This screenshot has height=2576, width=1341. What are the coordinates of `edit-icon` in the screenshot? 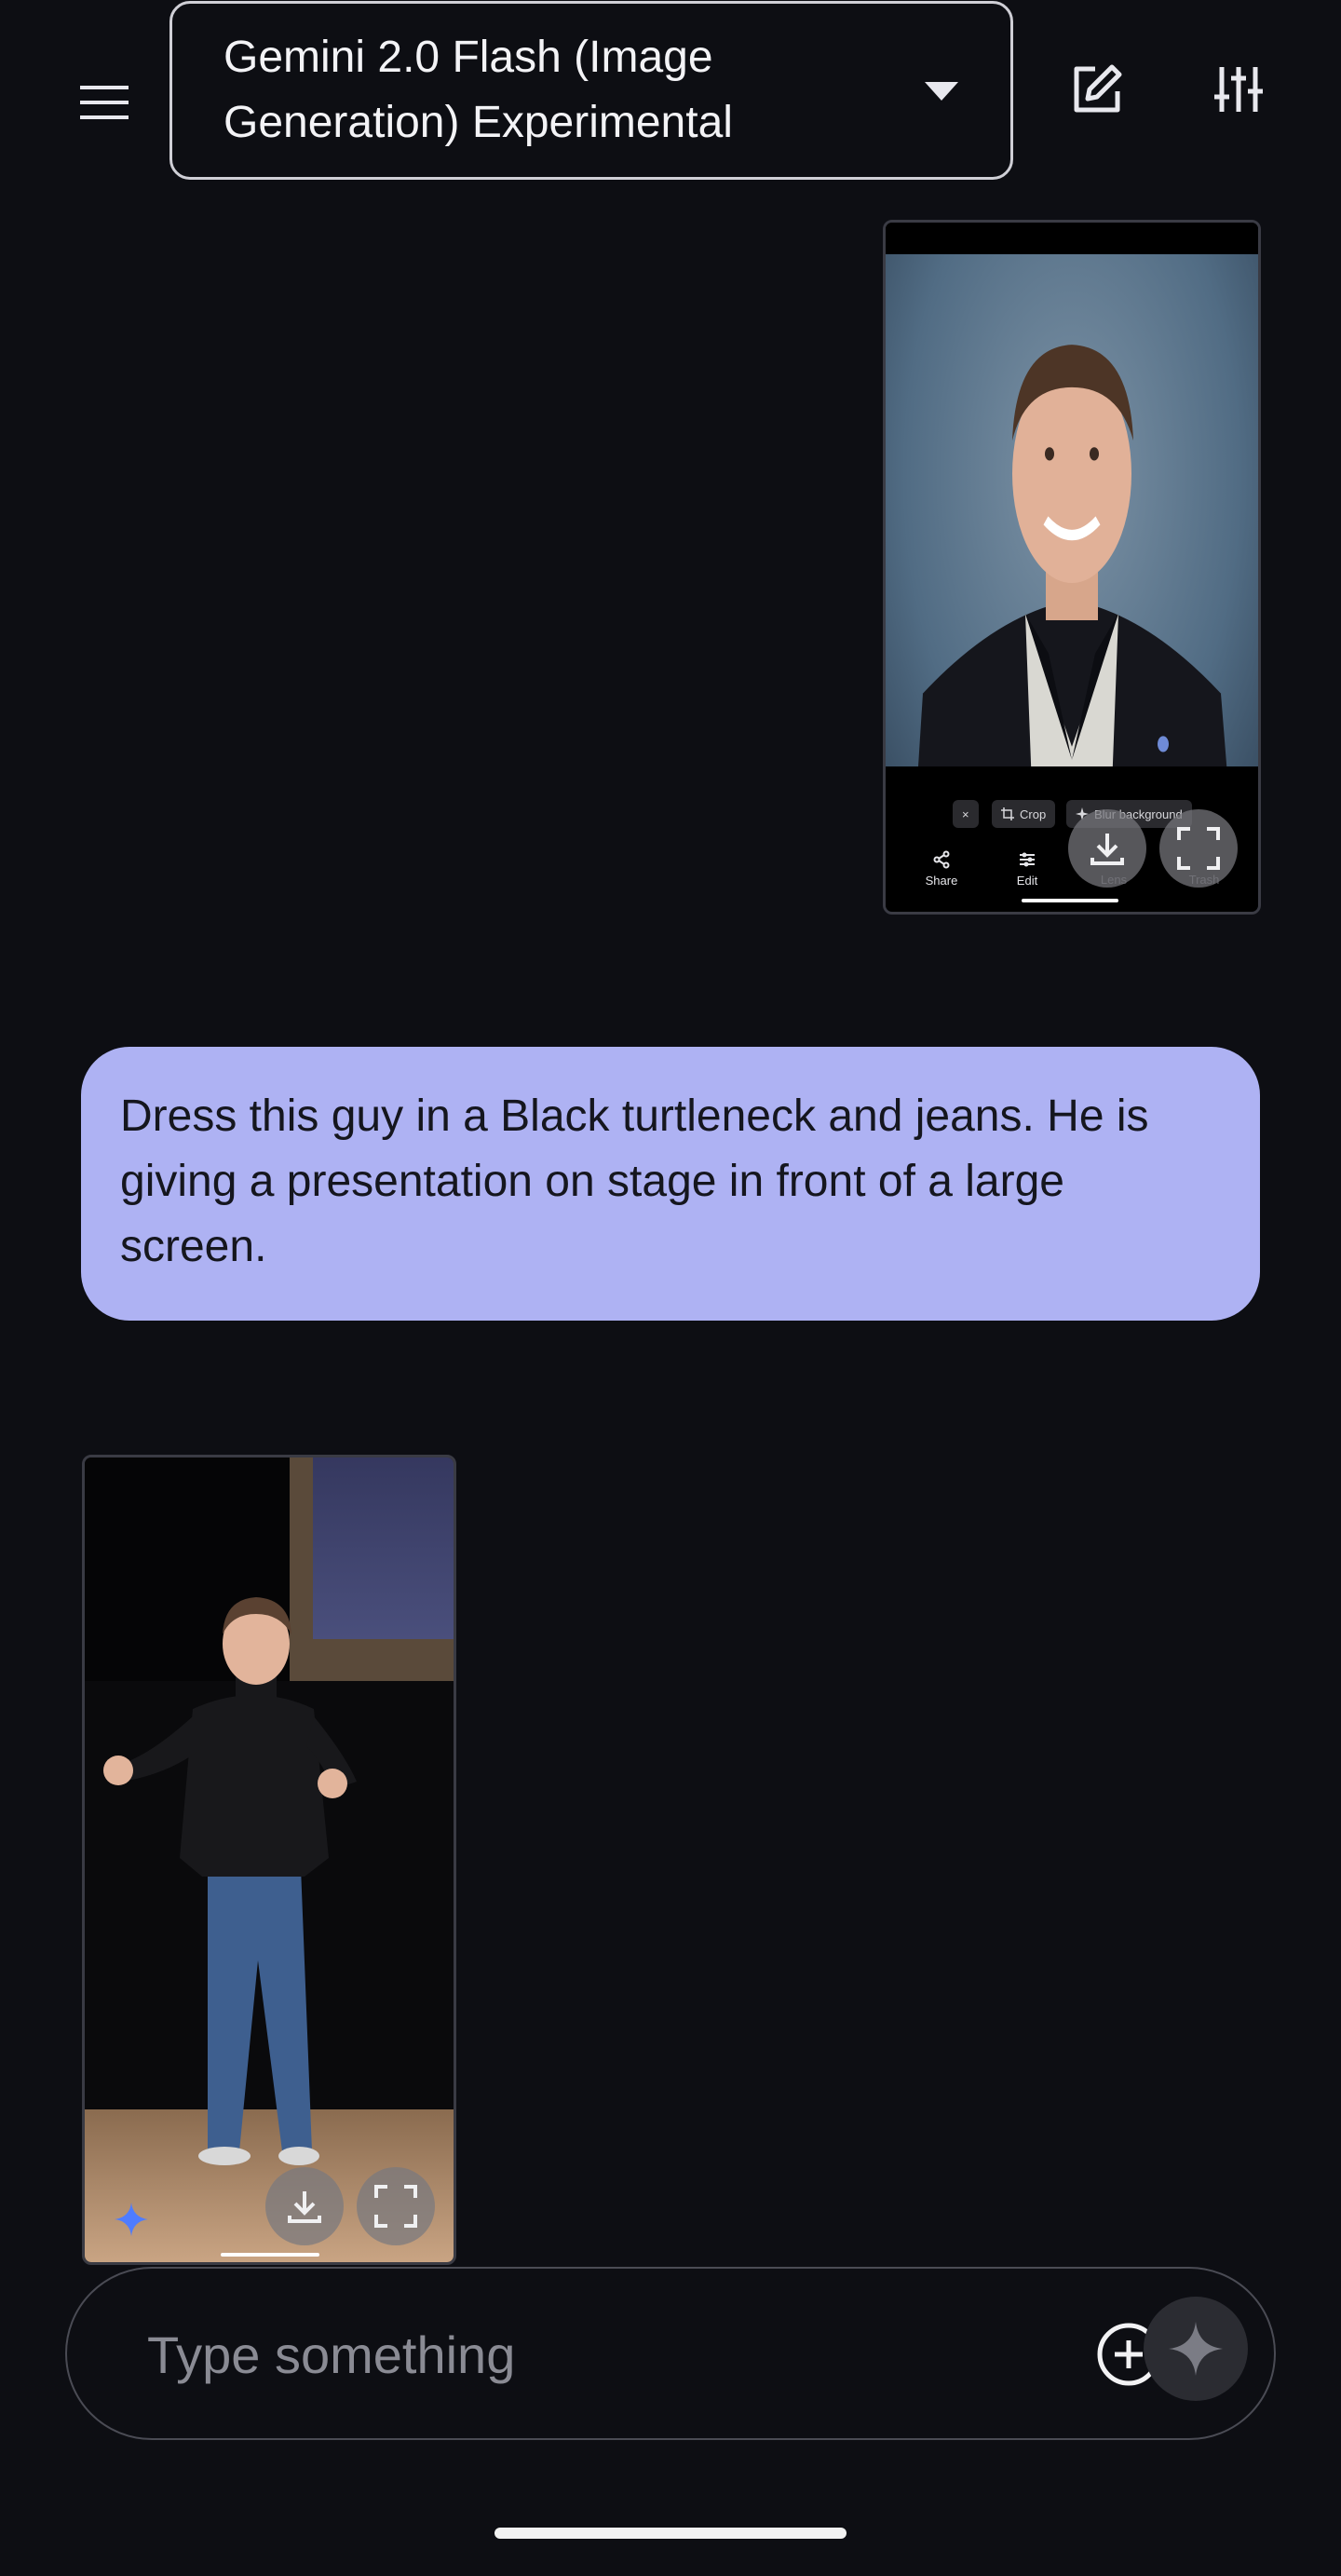 It's located at (1098, 88).